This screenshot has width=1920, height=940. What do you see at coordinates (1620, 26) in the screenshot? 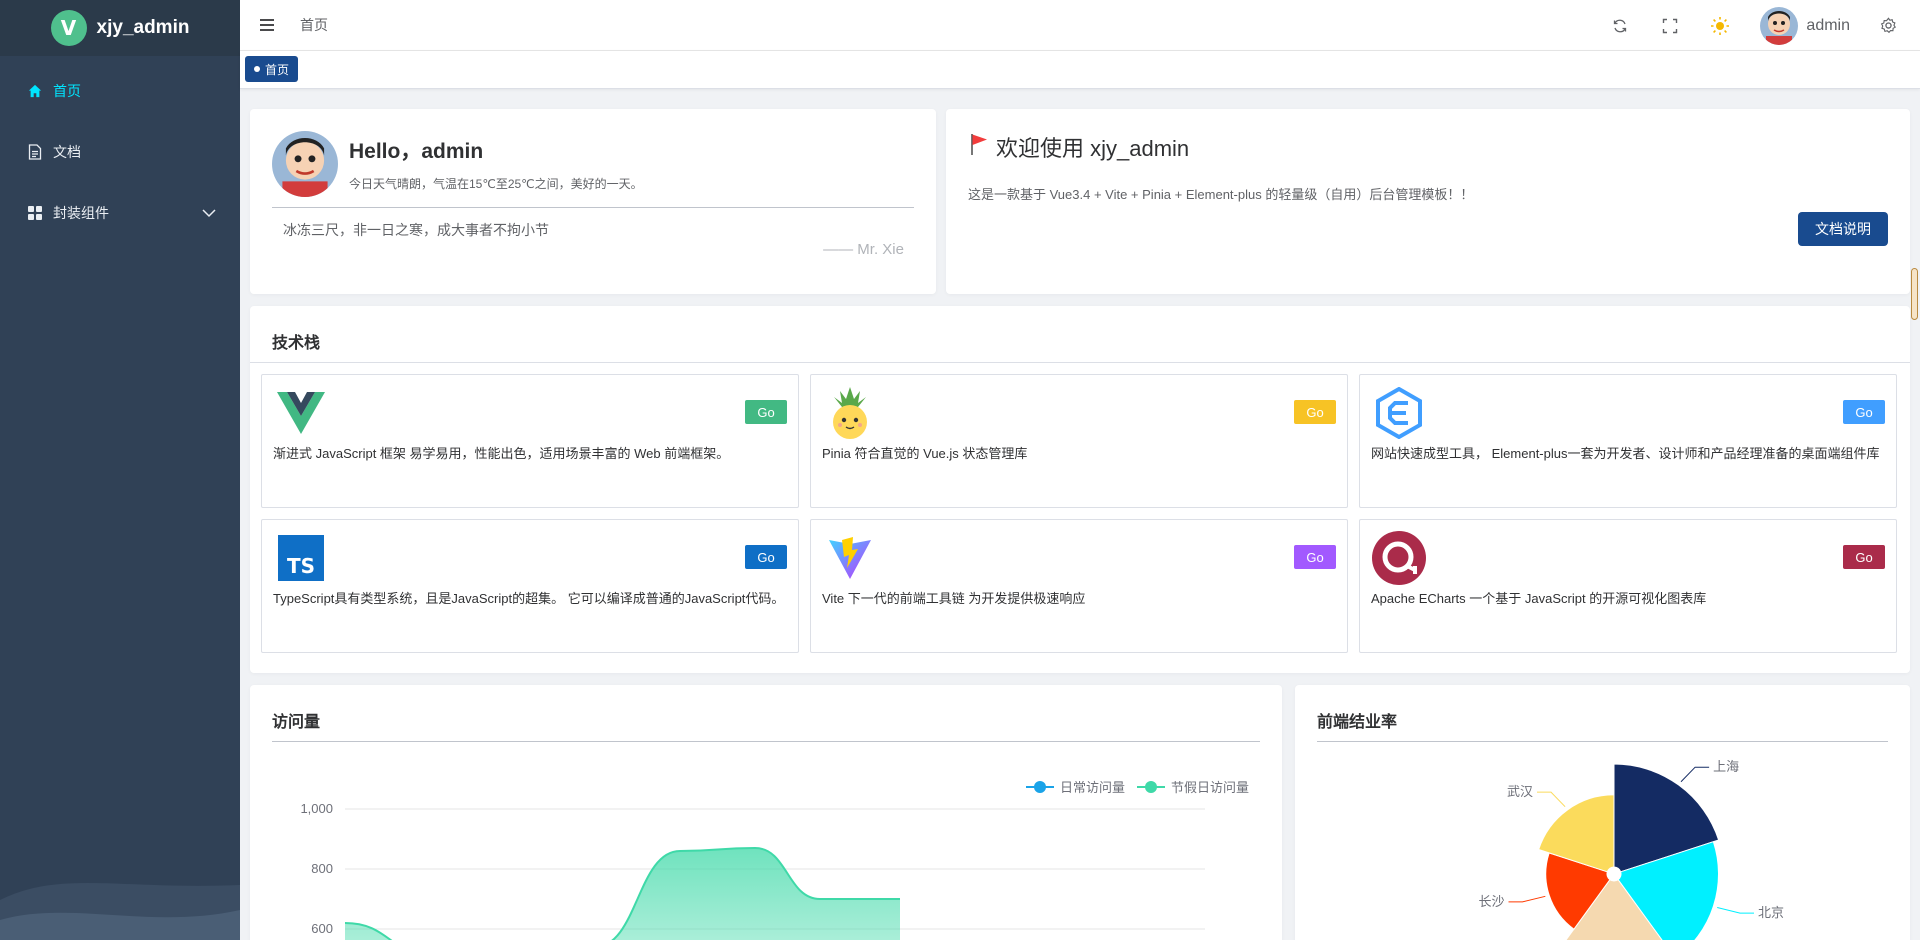
I see `refresh-icon` at bounding box center [1620, 26].